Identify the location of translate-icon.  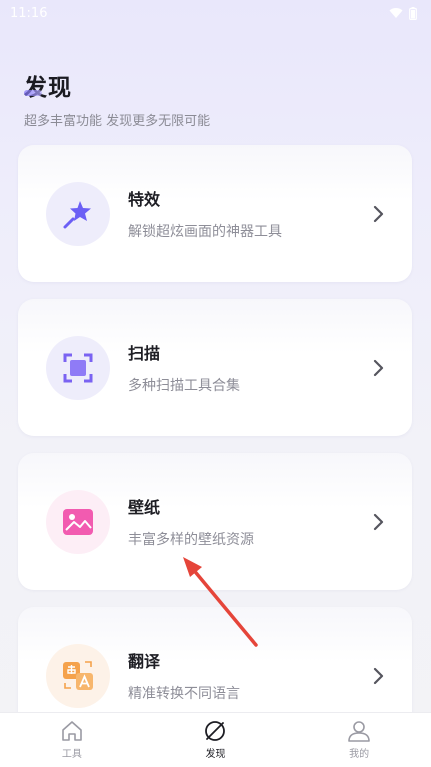
(78, 675).